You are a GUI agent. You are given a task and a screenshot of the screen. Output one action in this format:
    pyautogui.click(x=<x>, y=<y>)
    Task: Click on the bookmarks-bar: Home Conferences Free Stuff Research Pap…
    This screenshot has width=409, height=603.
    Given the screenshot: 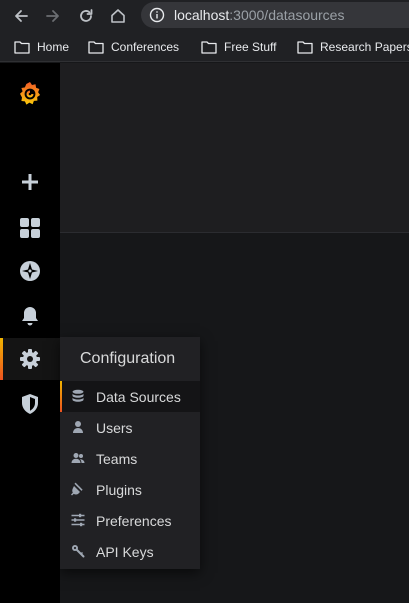 What is the action you would take?
    pyautogui.click(x=204, y=47)
    